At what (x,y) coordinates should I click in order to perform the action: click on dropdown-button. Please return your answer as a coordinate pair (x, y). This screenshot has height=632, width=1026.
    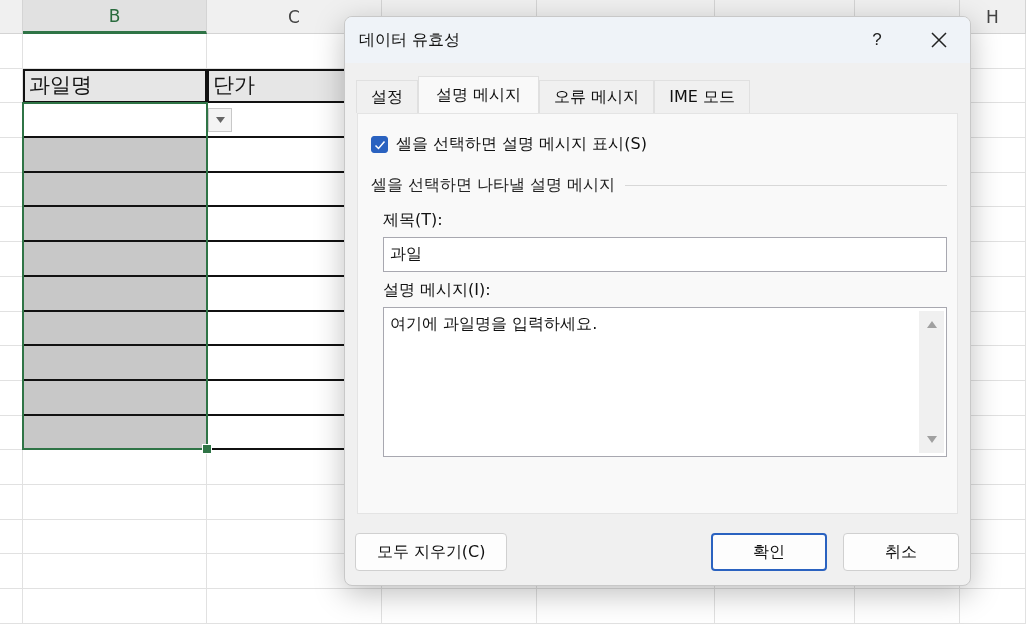
    Looking at the image, I should click on (220, 120).